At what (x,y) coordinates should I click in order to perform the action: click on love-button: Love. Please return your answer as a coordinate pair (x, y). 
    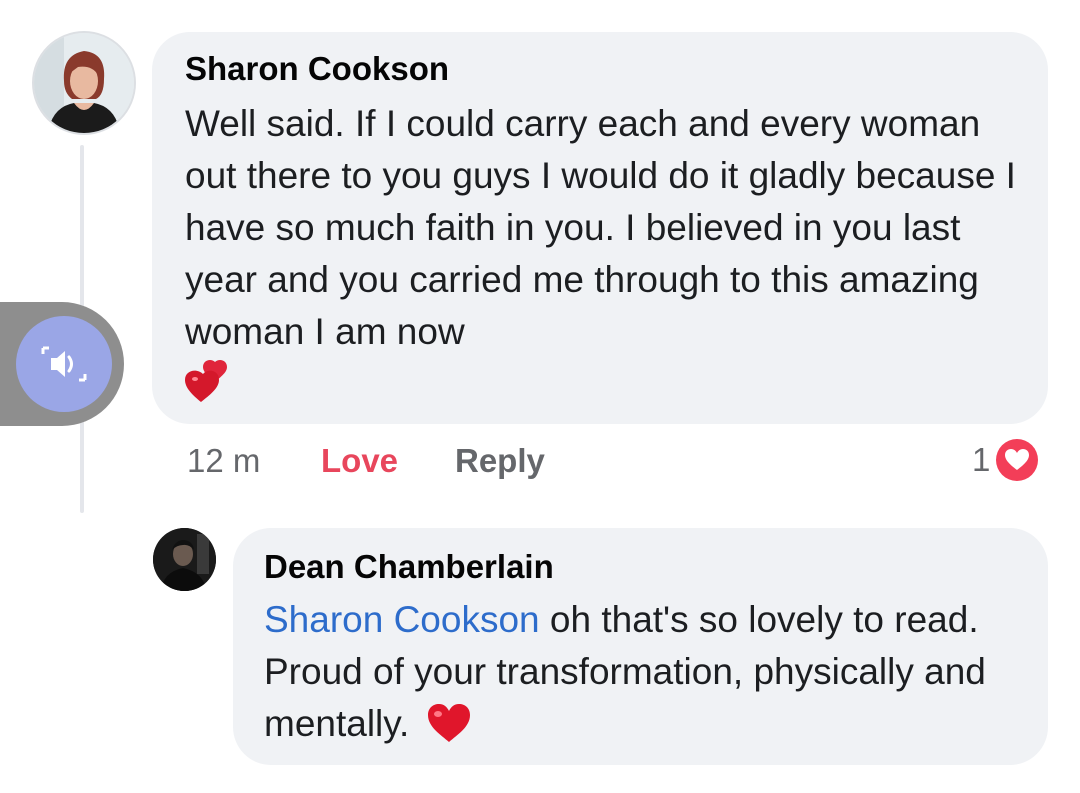
    Looking at the image, I should click on (359, 461).